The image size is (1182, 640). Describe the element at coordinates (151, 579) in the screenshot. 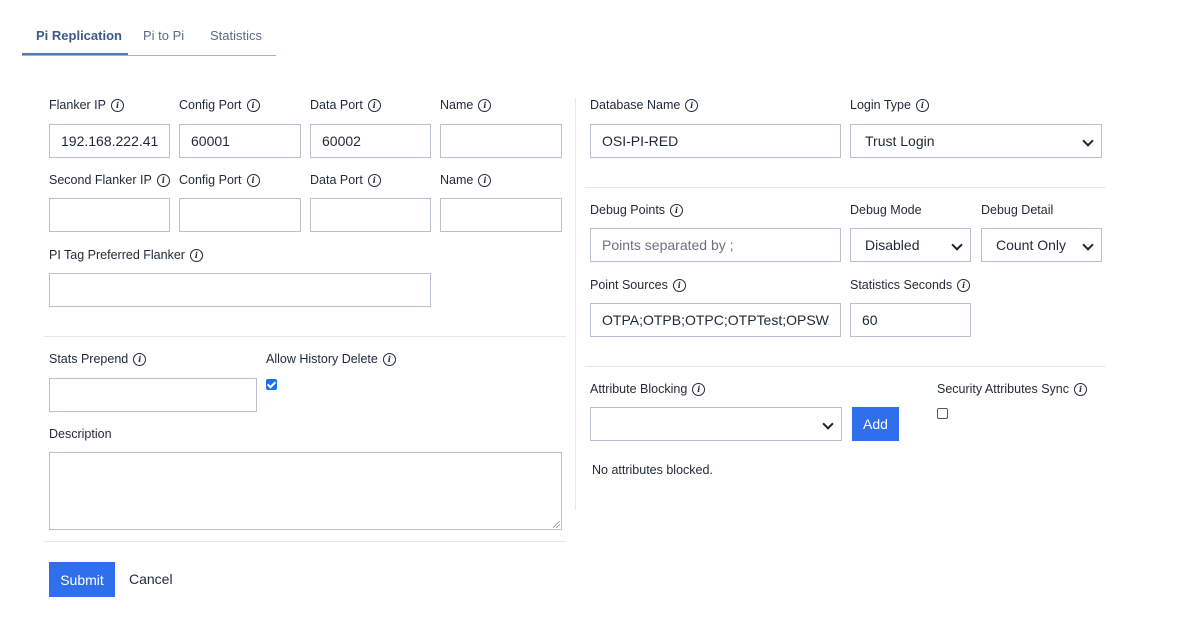

I see `cancel-button: Cancel` at that location.